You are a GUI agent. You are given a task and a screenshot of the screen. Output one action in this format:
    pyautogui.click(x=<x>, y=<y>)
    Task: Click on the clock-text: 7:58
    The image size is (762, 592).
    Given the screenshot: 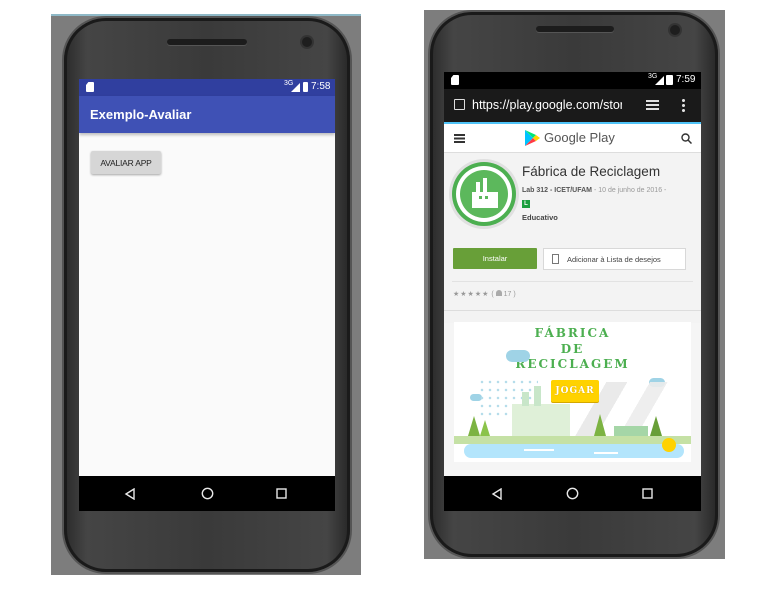 What is the action you would take?
    pyautogui.click(x=321, y=86)
    